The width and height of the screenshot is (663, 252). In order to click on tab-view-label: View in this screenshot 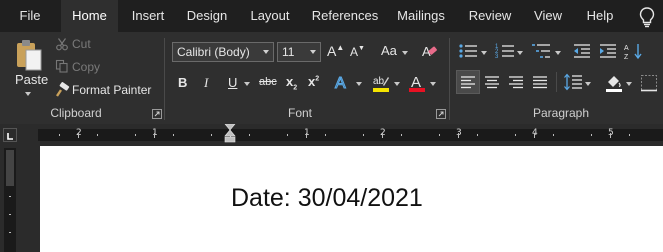, I will do `click(548, 15)`.